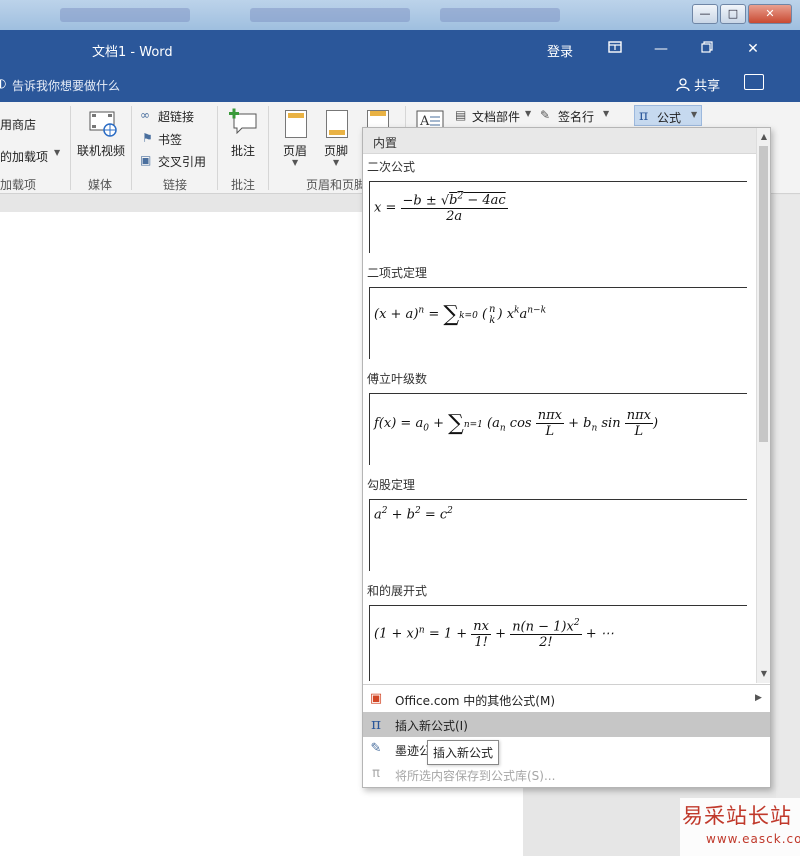 The height and width of the screenshot is (856, 800). Describe the element at coordinates (336, 150) in the screenshot. I see `footer-button: 页脚` at that location.